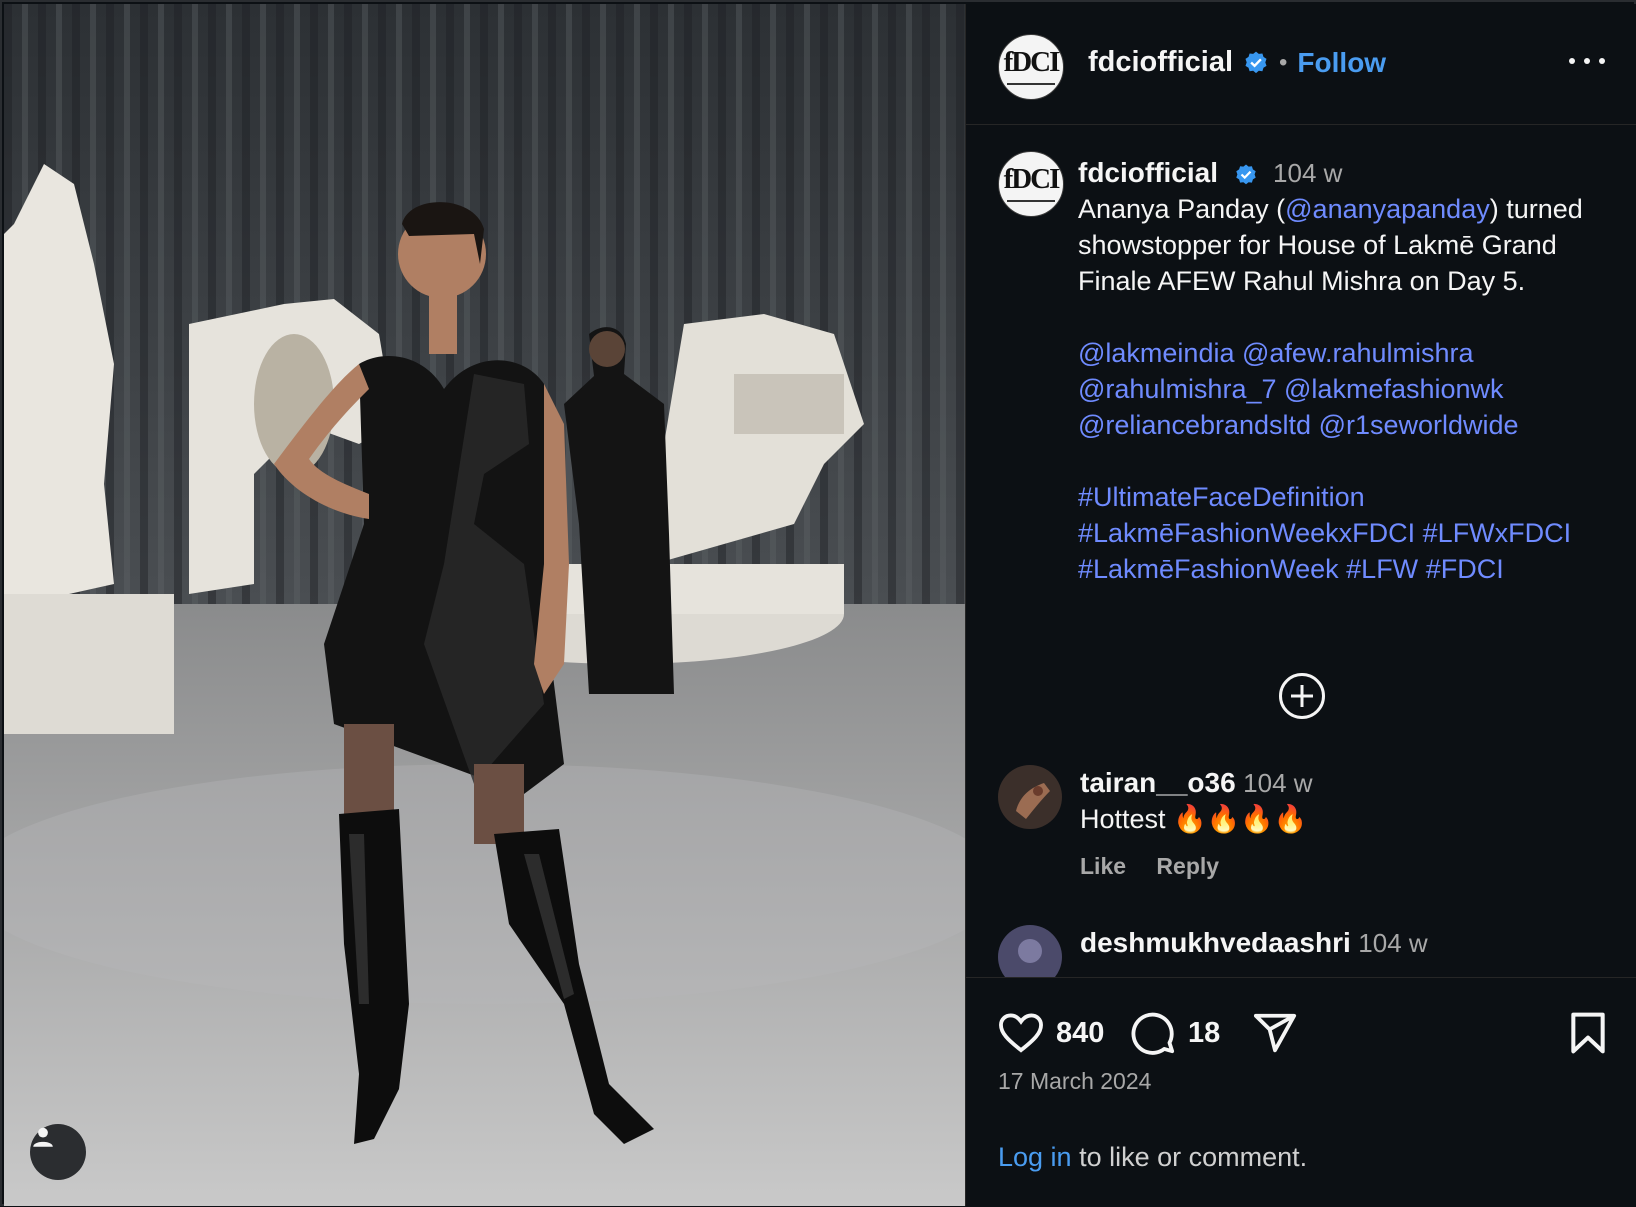 The image size is (1636, 1207). I want to click on hashtag-link: #LFWxFDCI, so click(1497, 533).